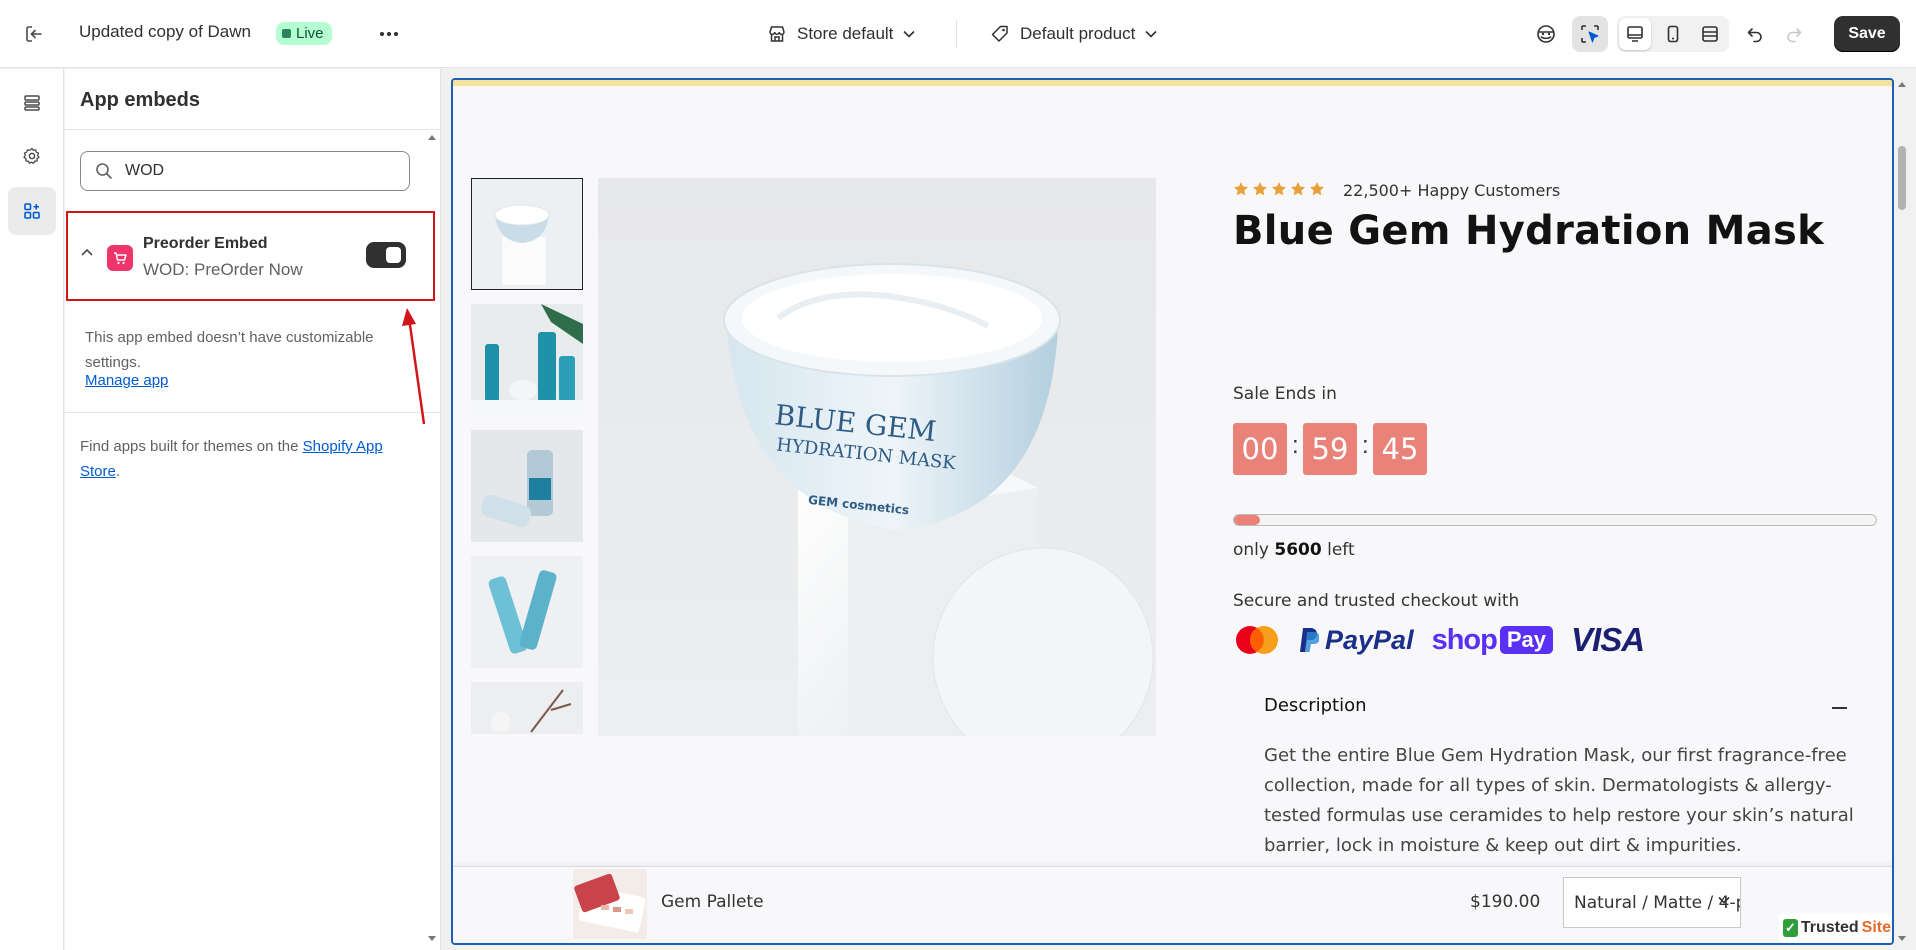 This screenshot has height=950, width=1916. What do you see at coordinates (310, 33) in the screenshot?
I see `live-label: Live` at bounding box center [310, 33].